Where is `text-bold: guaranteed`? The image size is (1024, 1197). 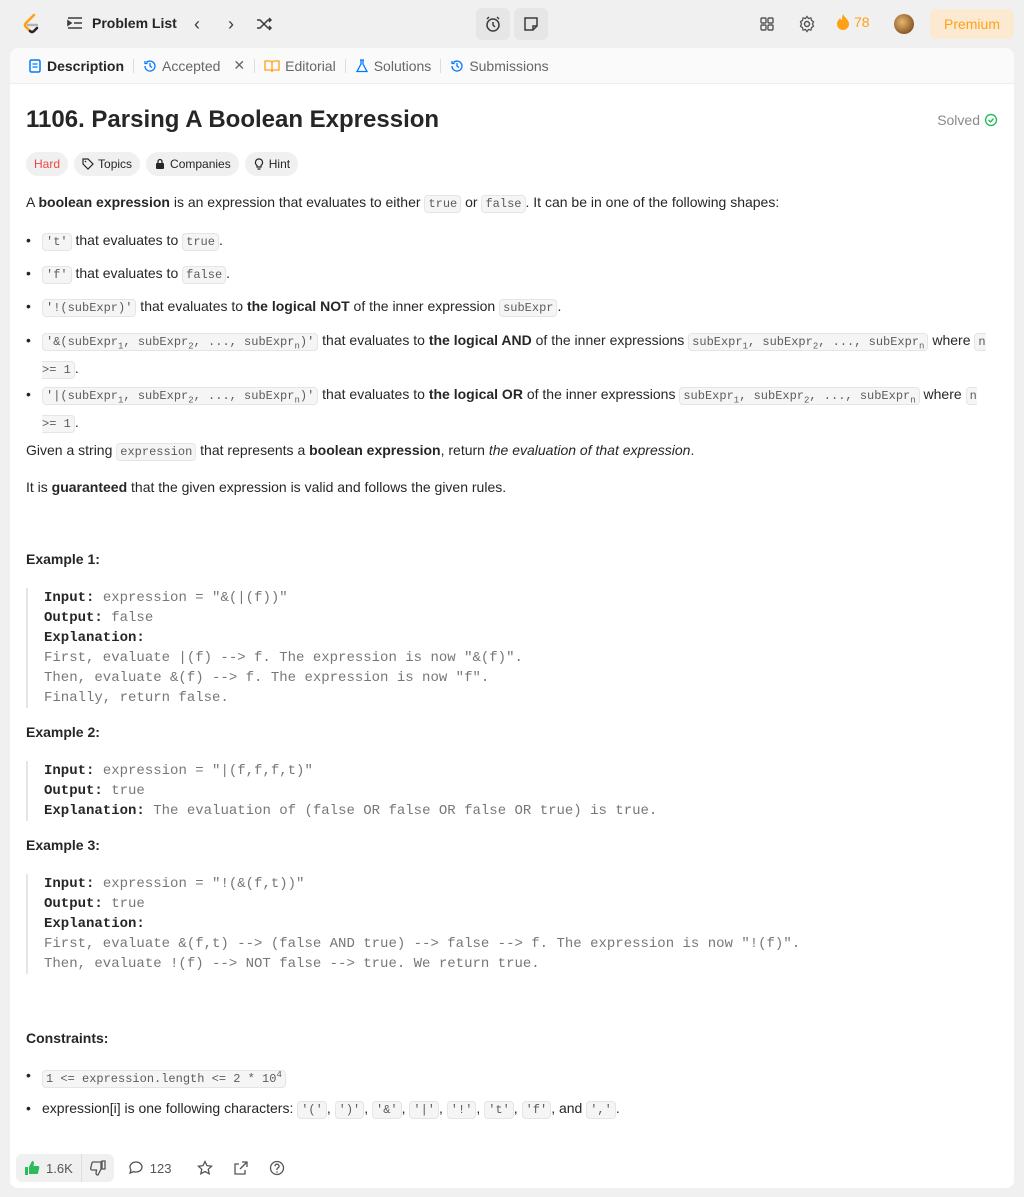 text-bold: guaranteed is located at coordinates (89, 487).